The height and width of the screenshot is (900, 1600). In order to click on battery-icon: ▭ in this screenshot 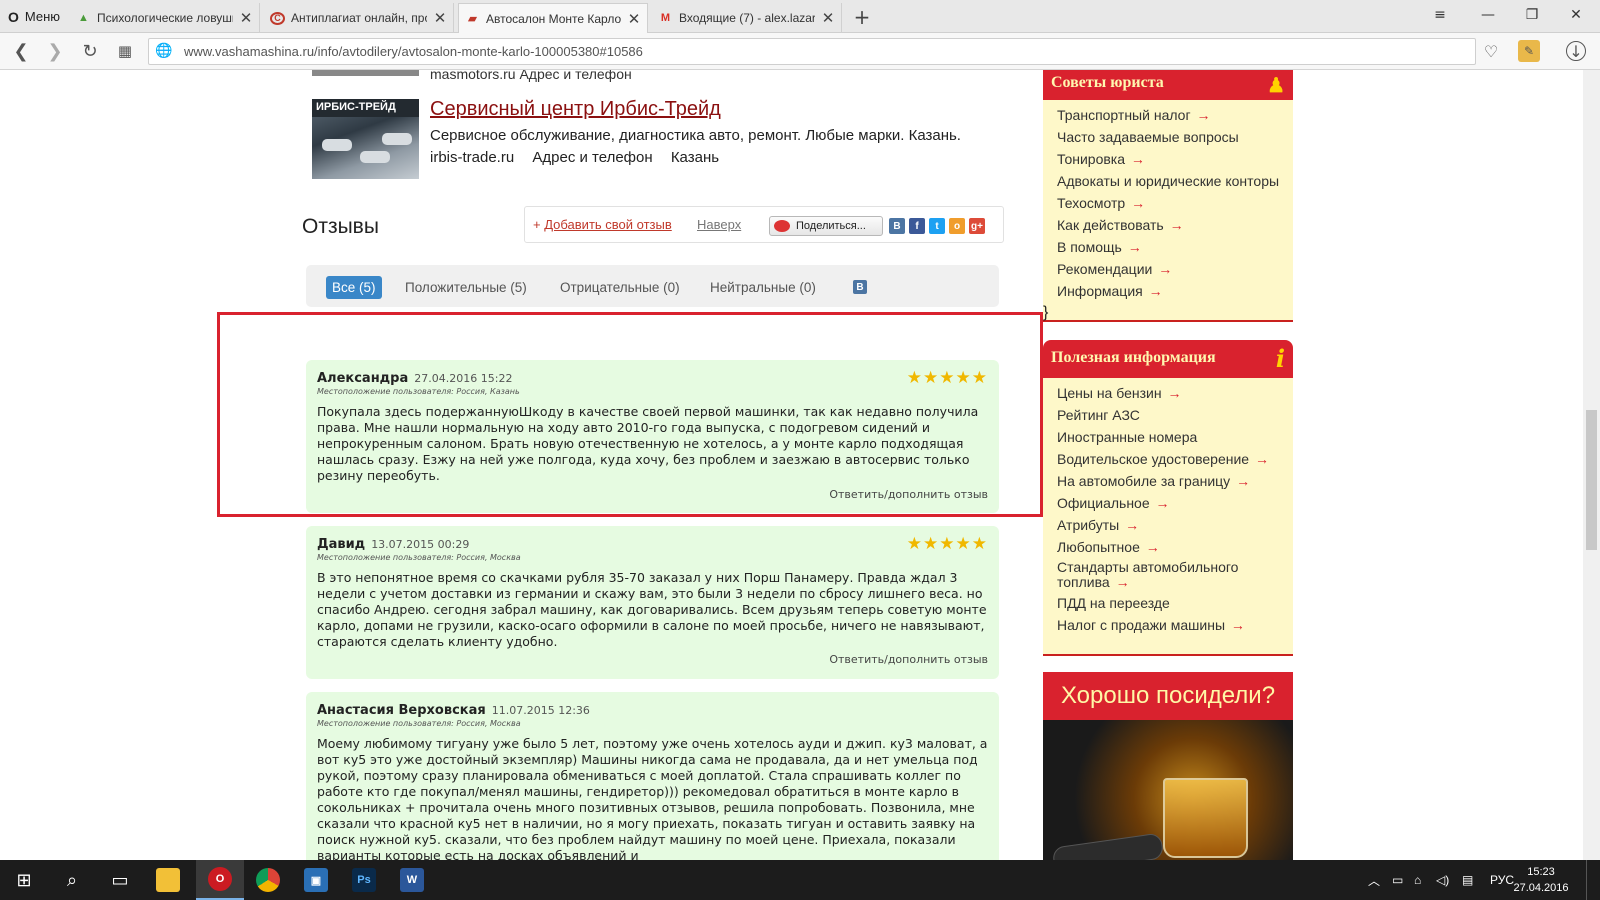, I will do `click(1397, 880)`.